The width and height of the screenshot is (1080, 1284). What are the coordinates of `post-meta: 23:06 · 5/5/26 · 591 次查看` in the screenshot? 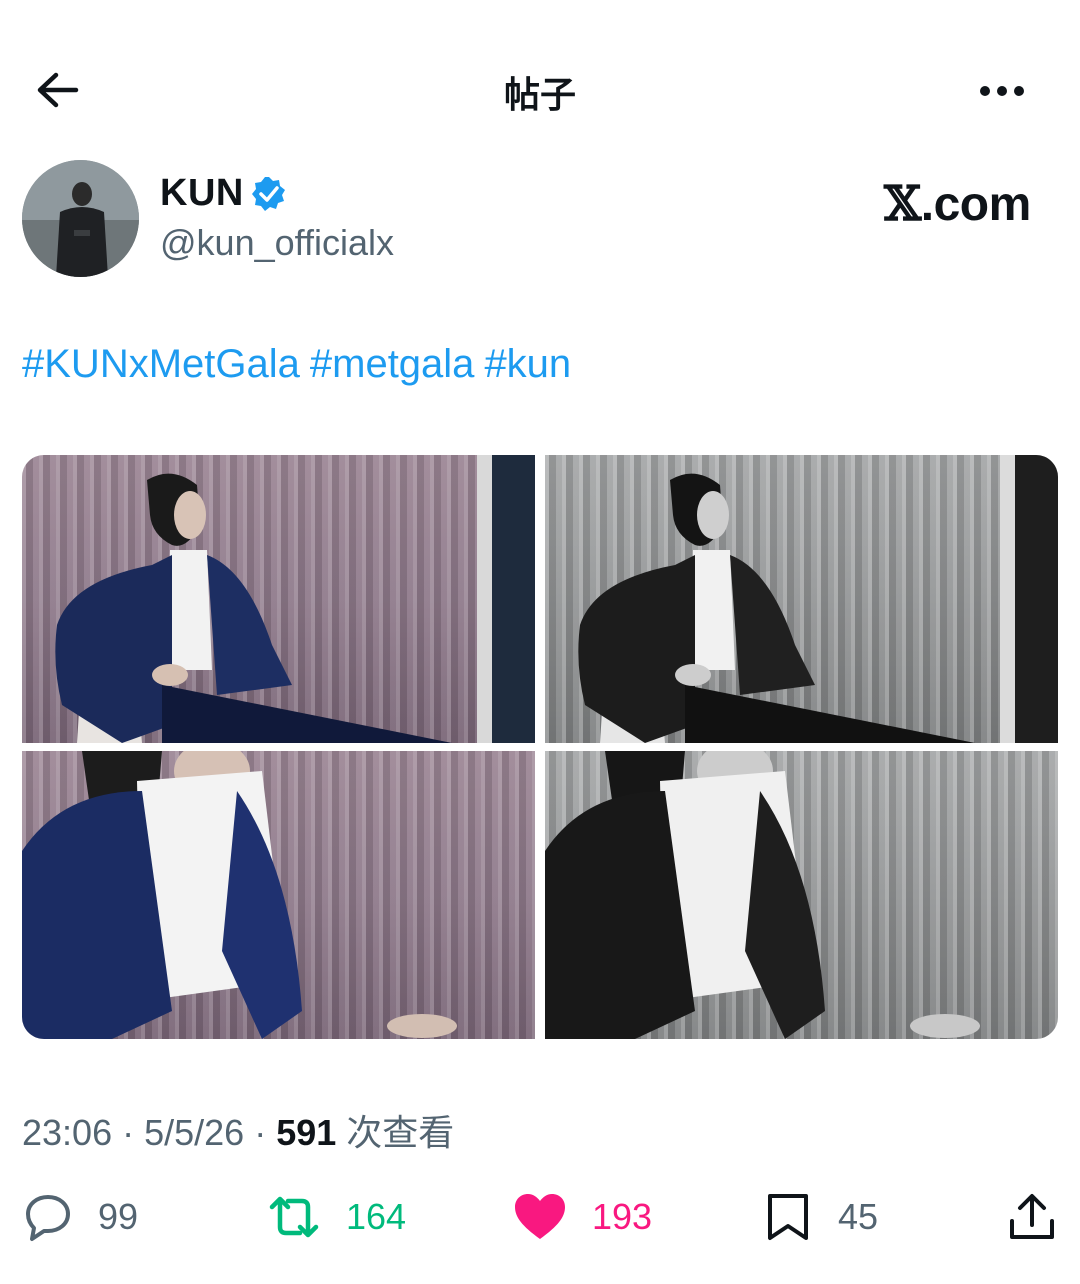 It's located at (238, 1130).